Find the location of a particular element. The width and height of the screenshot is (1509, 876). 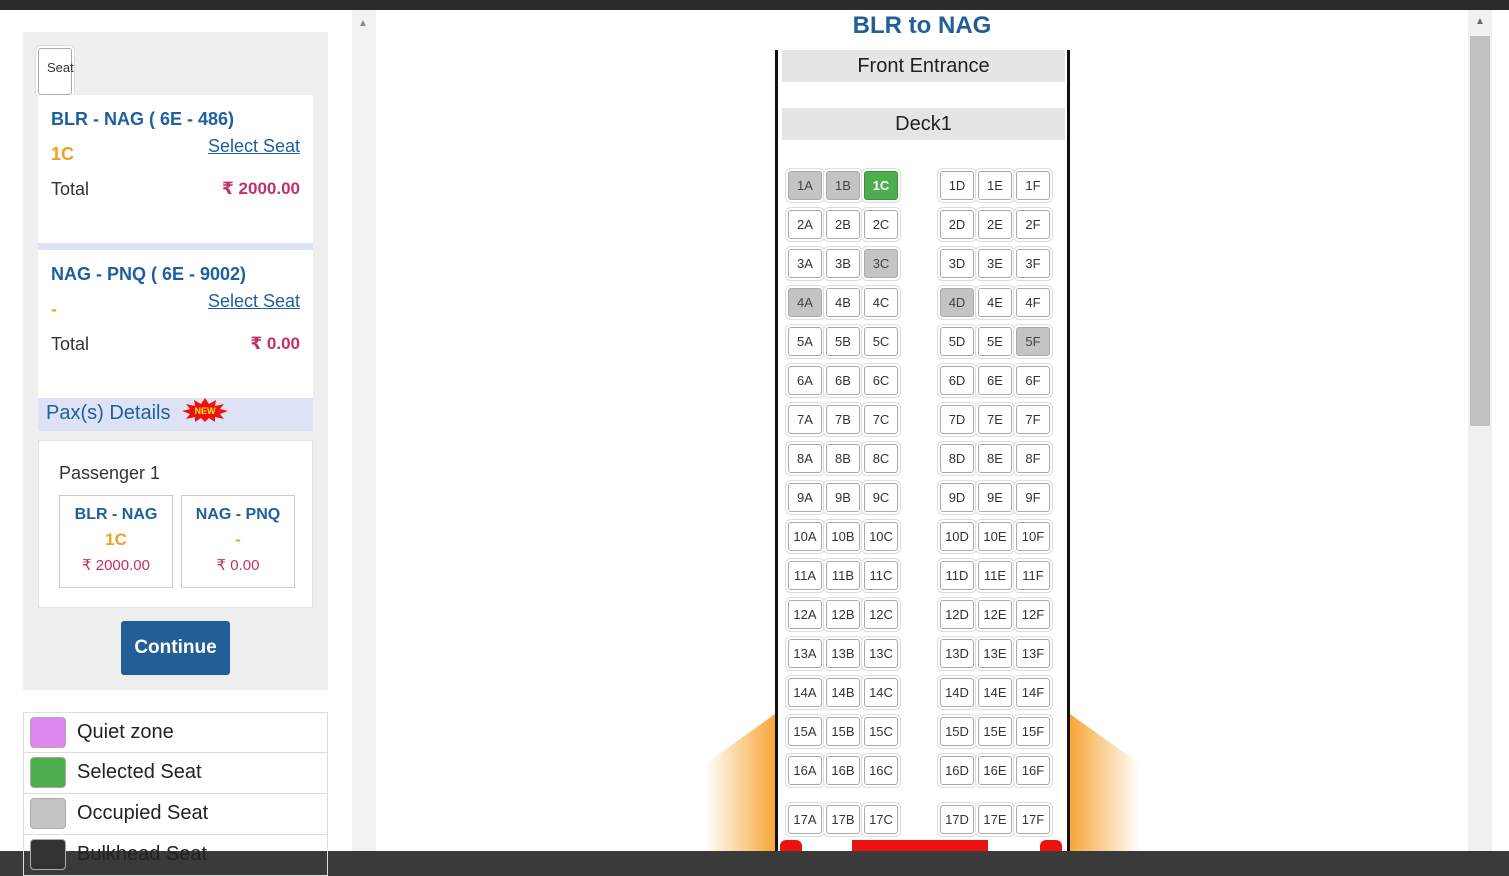

seat-15E: 15E is located at coordinates (995, 731).